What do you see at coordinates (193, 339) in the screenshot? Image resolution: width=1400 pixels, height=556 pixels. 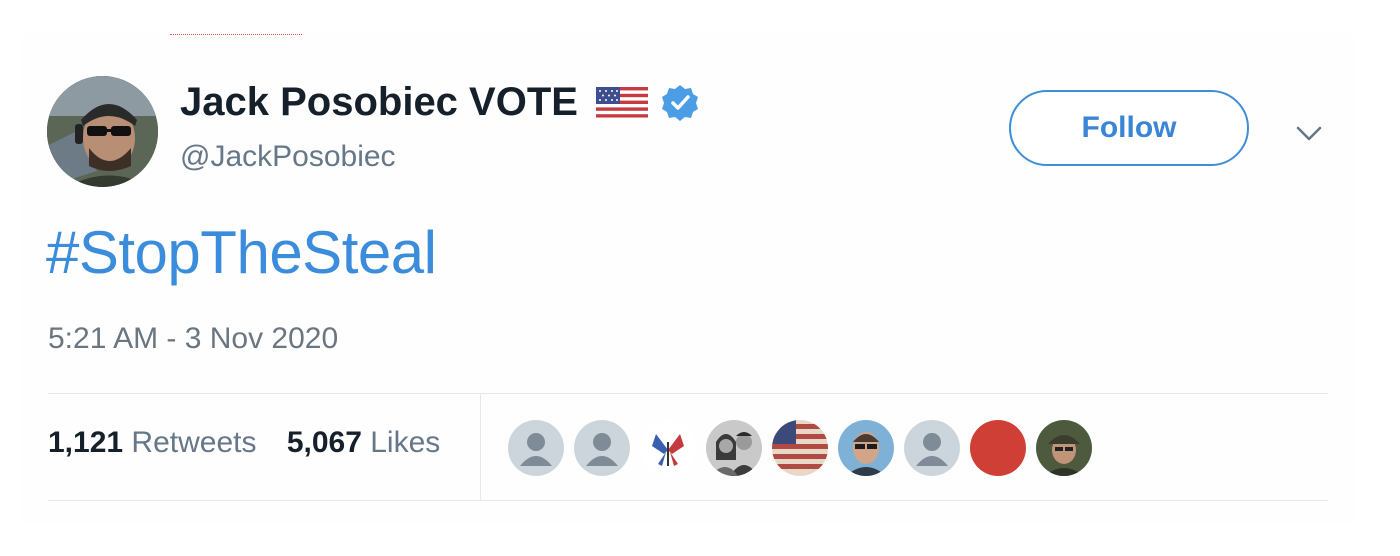 I see `tweet-timestamp: 5:21 AM - 3 Nov 2020` at bounding box center [193, 339].